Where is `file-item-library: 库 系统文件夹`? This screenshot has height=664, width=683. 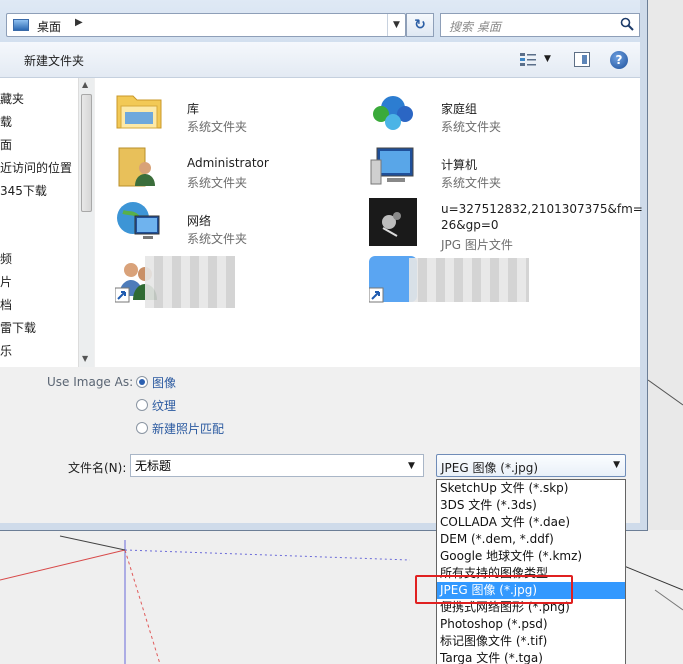 file-item-library: 库 系统文件夹 is located at coordinates (240, 114).